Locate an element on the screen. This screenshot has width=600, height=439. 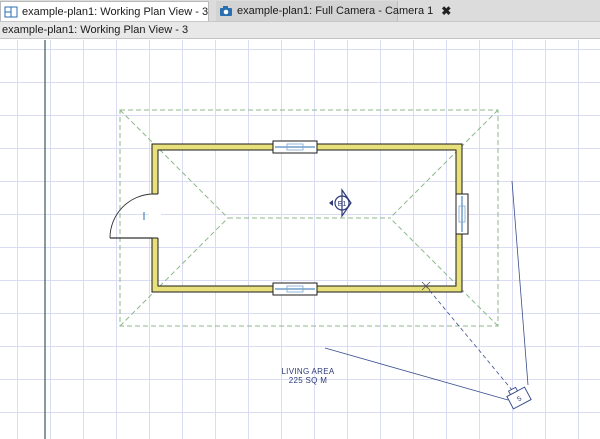
tab-label: example-plan1: Full Camera - Camera 1 is located at coordinates (335, 11).